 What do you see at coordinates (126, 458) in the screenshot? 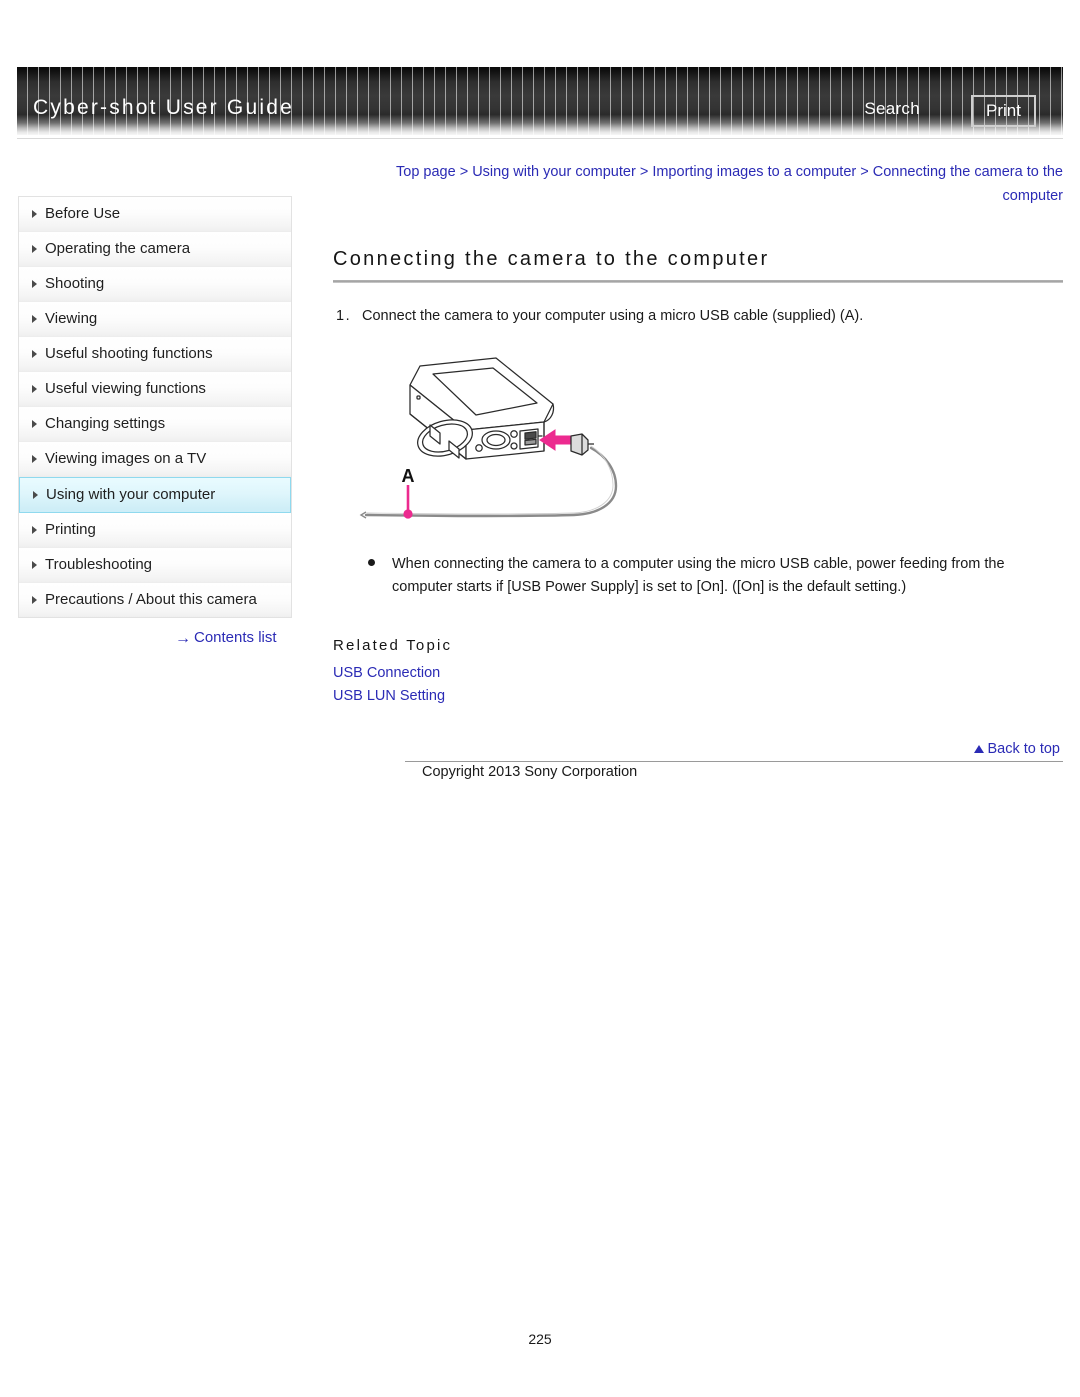
I see `sidebar-item-label: Viewing images on a TV` at bounding box center [126, 458].